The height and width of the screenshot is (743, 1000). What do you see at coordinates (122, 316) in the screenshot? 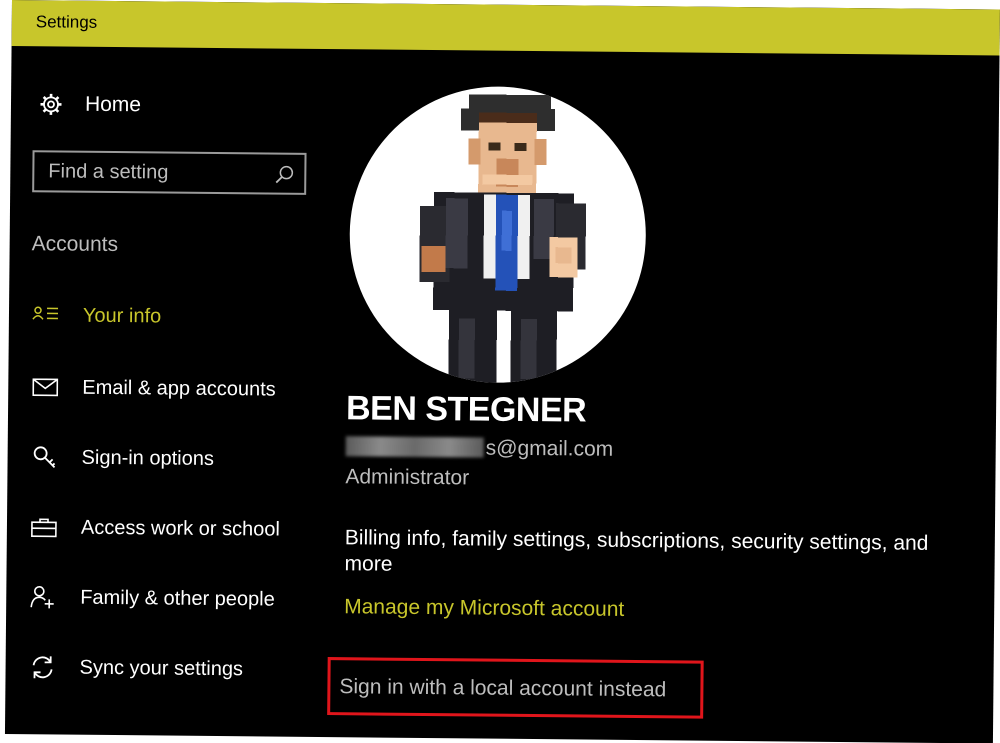
I see `sidebar-item-label: Your info` at bounding box center [122, 316].